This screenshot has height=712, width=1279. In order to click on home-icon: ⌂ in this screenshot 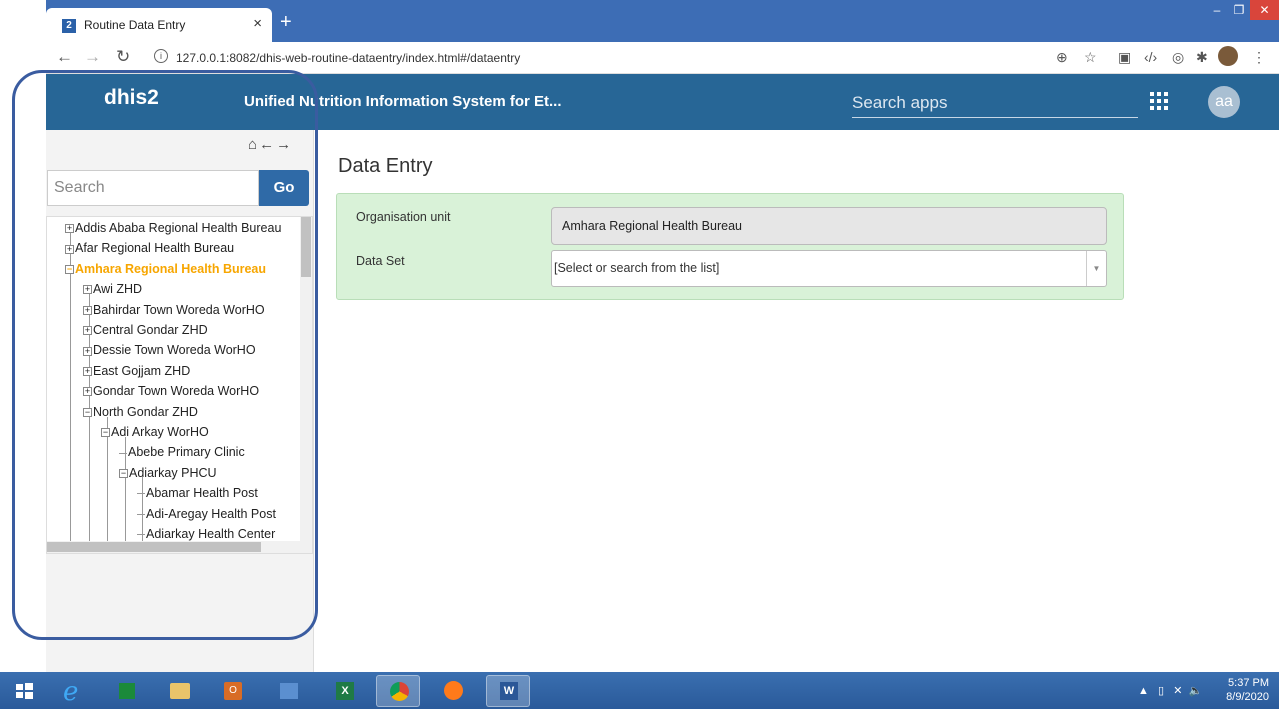, I will do `click(253, 144)`.